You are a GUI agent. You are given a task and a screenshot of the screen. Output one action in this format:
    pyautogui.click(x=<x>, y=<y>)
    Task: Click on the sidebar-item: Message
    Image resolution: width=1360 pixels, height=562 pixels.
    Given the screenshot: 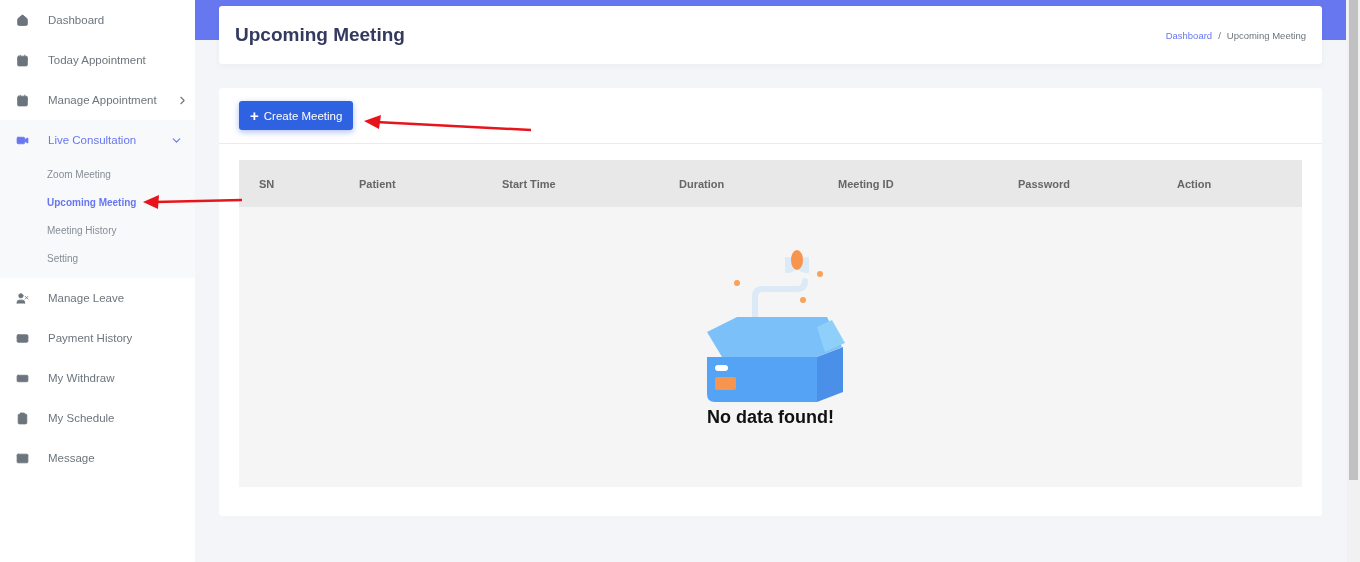 What is the action you would take?
    pyautogui.click(x=97, y=458)
    